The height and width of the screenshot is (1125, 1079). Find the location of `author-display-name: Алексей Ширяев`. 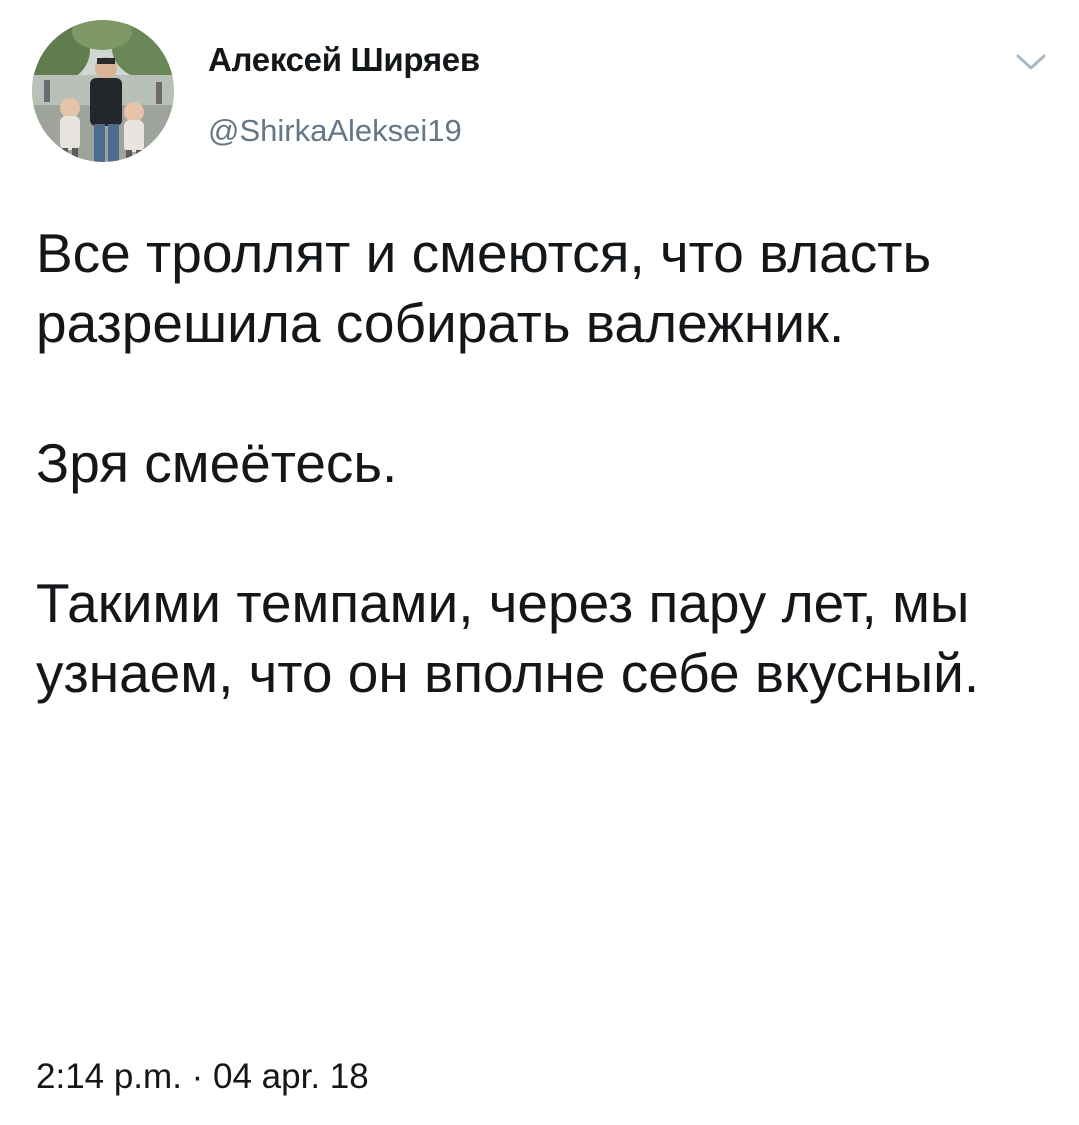

author-display-name: Алексей Ширяев is located at coordinates (344, 60).